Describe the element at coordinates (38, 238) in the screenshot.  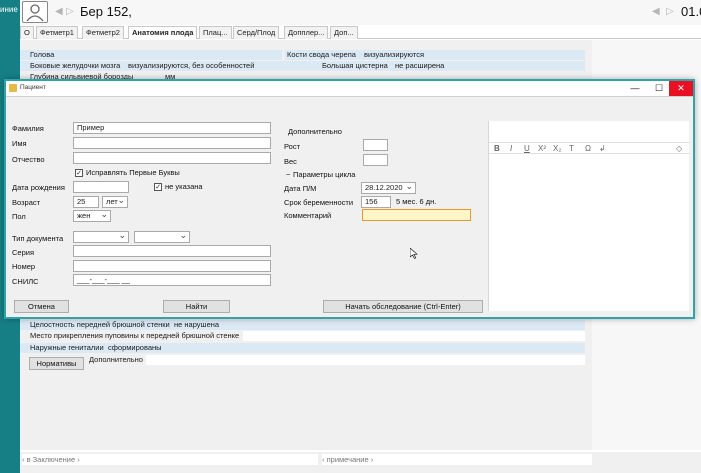
I see `doc-type-label: Тип документа` at that location.